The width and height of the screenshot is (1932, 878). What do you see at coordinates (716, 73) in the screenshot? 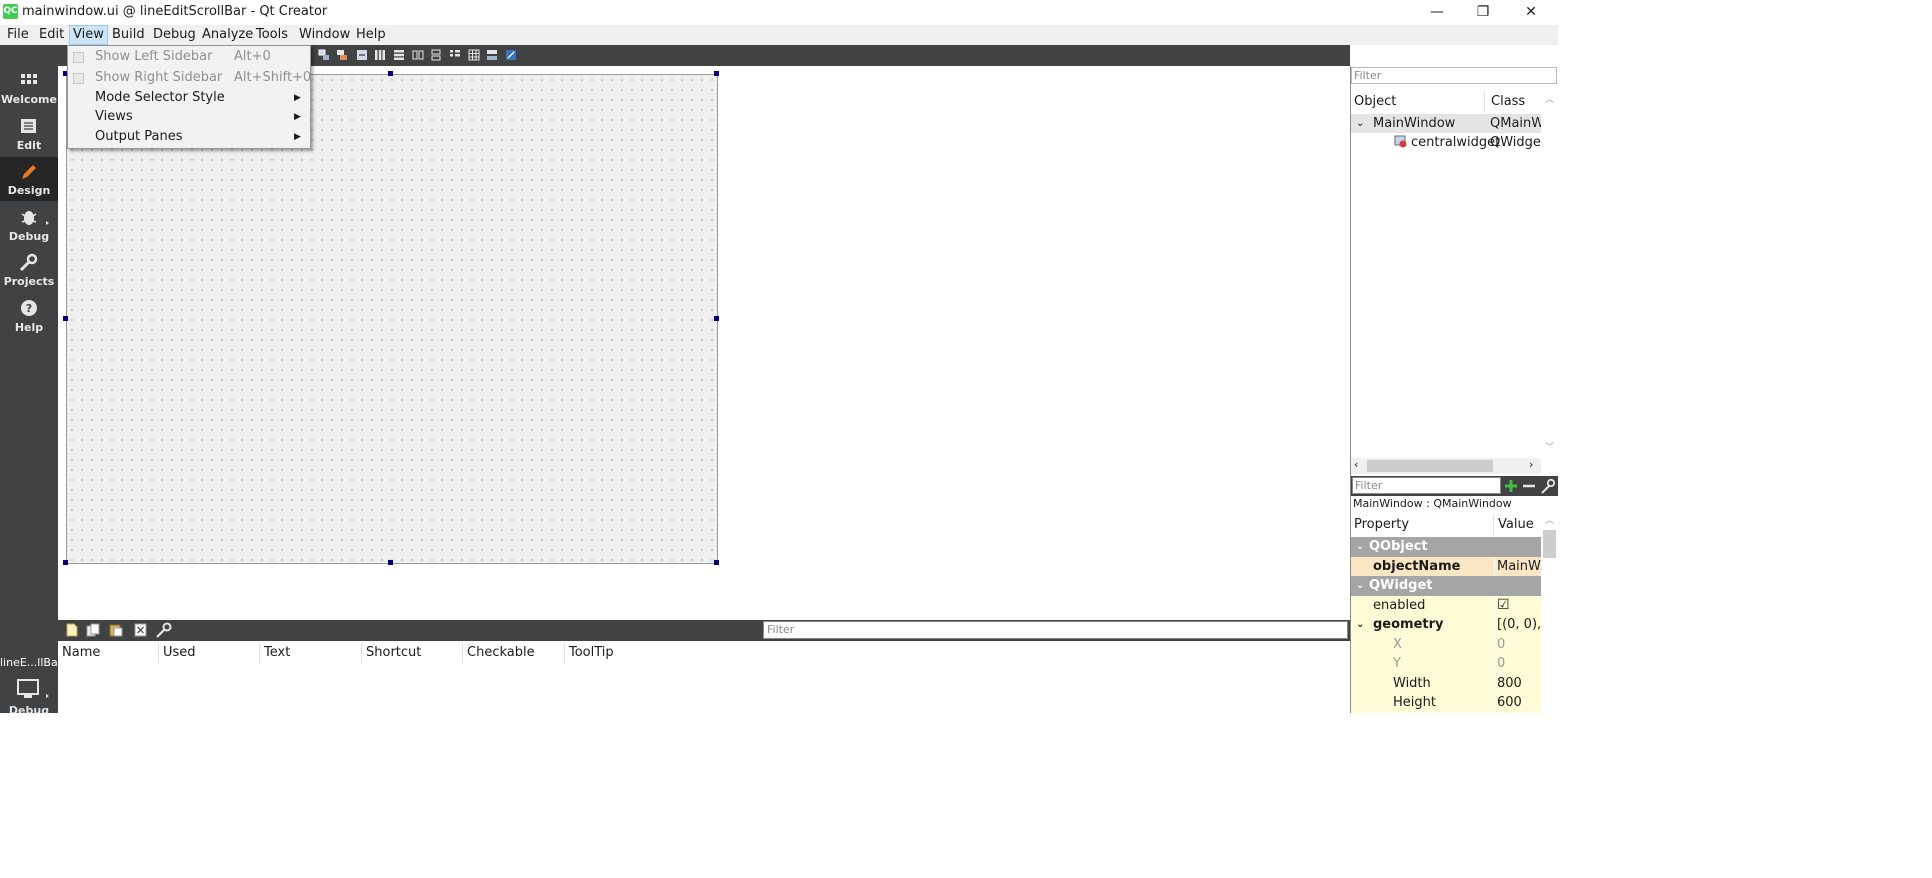
I see `resize-handle-top-right` at bounding box center [716, 73].